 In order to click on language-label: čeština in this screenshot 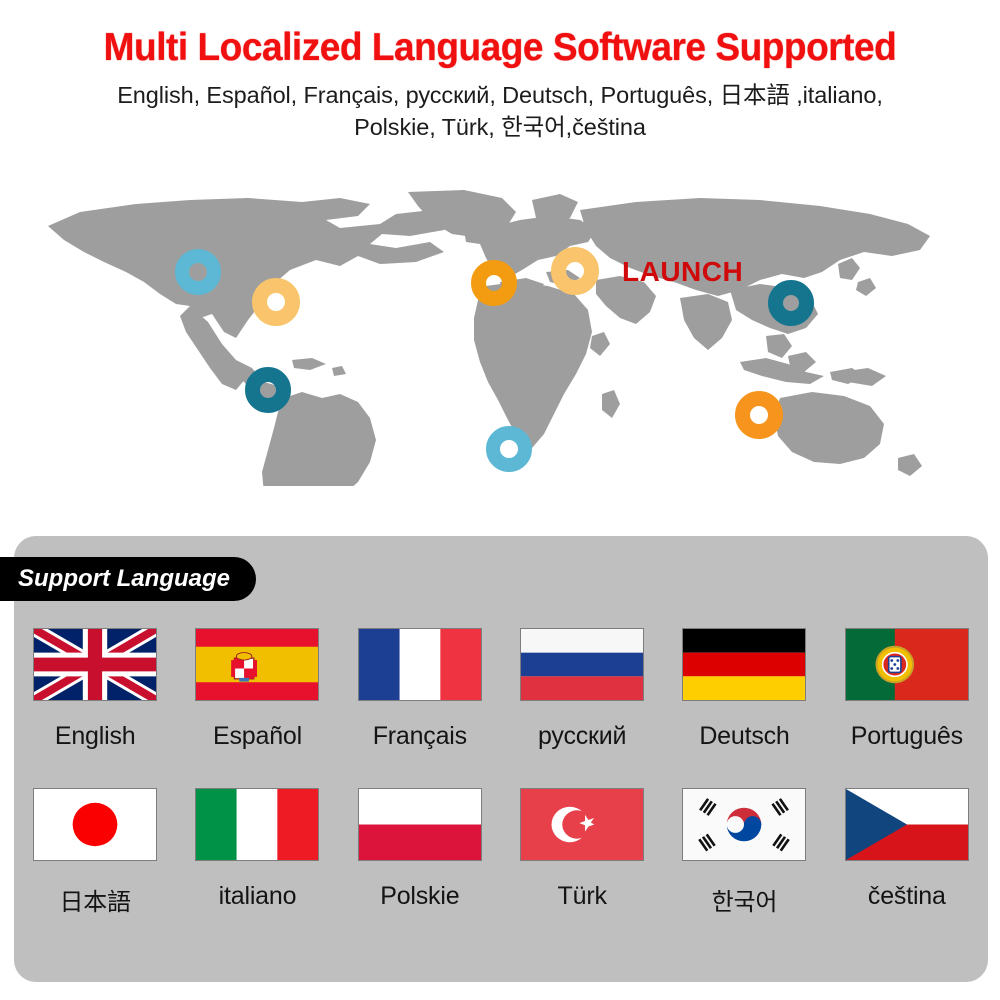, I will do `click(906, 896)`.